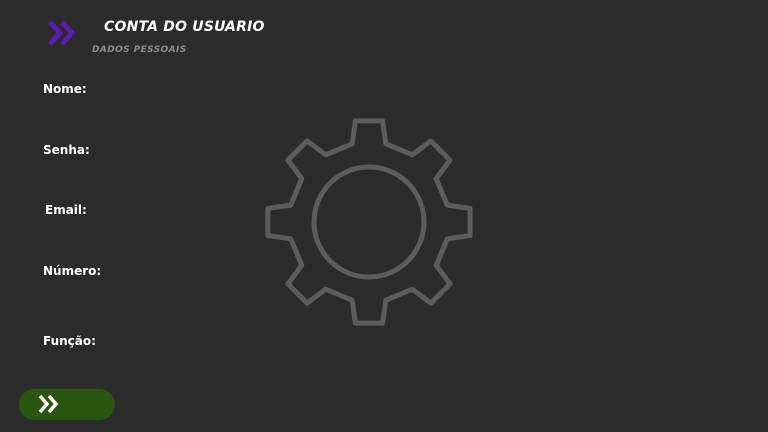  What do you see at coordinates (65, 89) in the screenshot?
I see `name-label: Nome:` at bounding box center [65, 89].